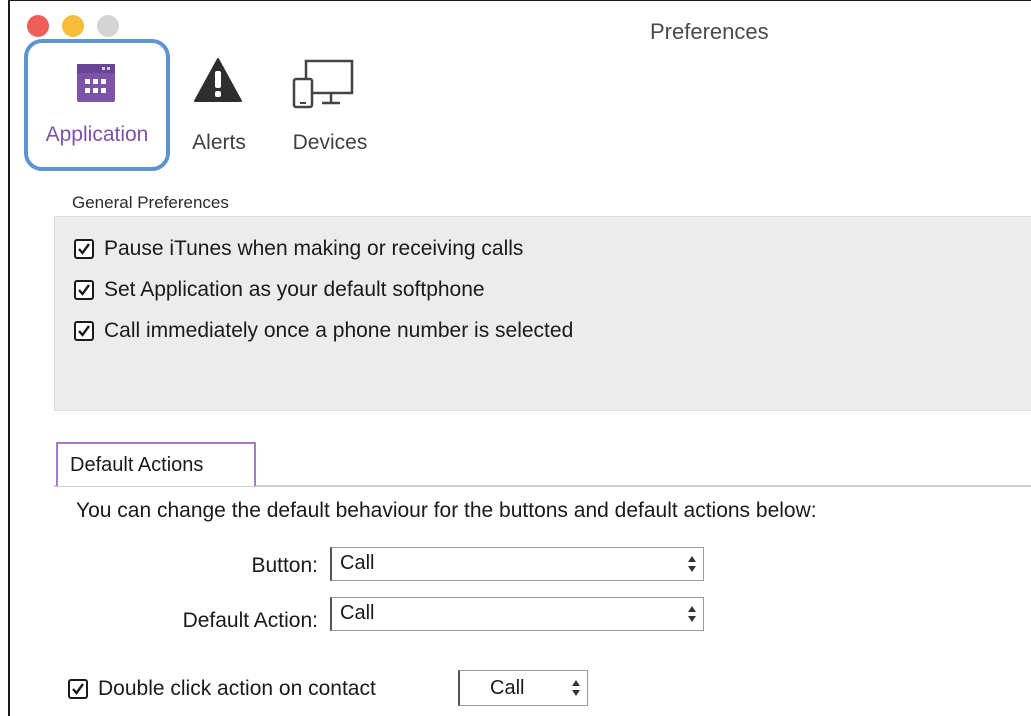 This screenshot has width=1031, height=716. Describe the element at coordinates (84, 331) in the screenshot. I see `call-immediately-checkbox` at that location.